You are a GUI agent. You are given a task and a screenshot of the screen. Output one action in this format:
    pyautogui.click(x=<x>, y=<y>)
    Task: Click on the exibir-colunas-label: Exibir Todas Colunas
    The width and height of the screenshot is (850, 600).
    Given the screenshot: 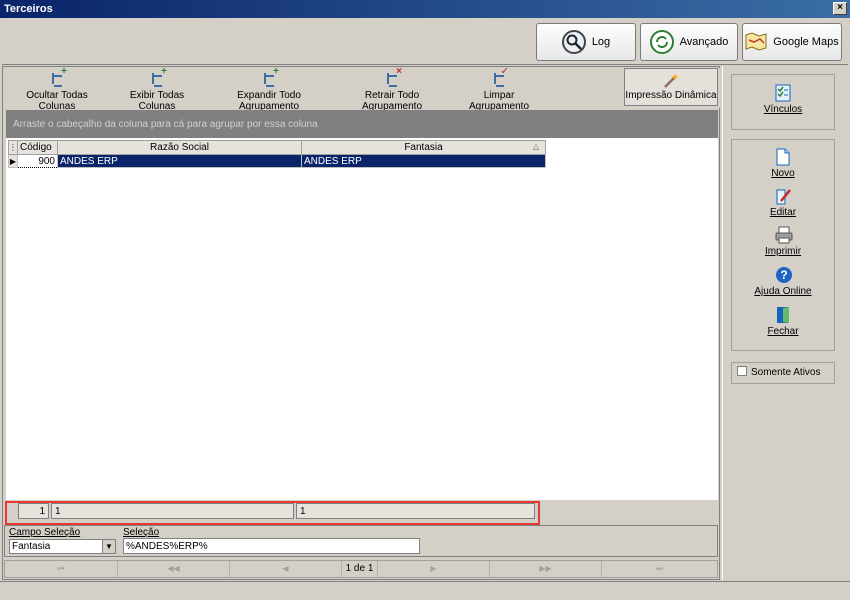 What is the action you would take?
    pyautogui.click(x=157, y=101)
    